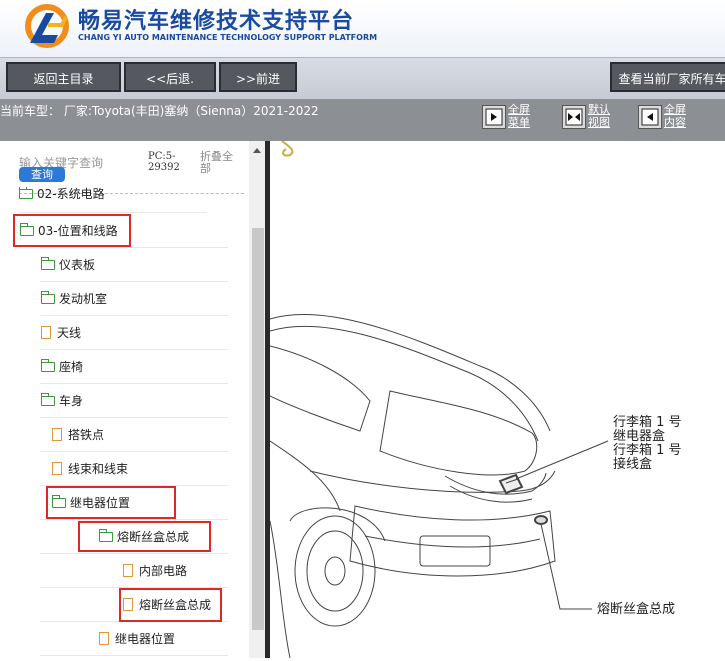  I want to click on nav-toolbar: 返回主目录 <<后退. >>前进 查看当前厂家所有车, so click(362, 79).